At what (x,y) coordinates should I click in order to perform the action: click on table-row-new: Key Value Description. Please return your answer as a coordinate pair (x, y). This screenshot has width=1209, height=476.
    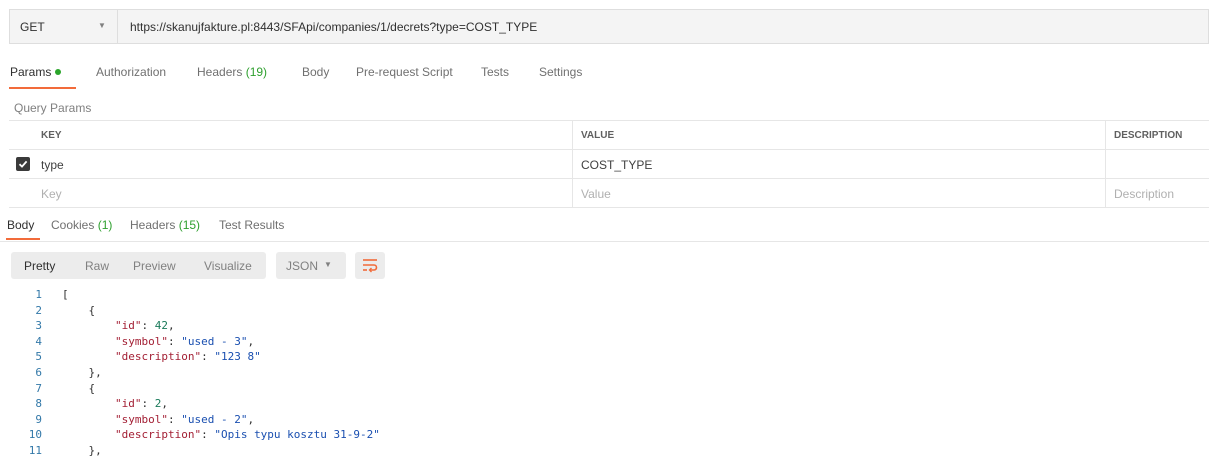
    Looking at the image, I should click on (609, 193).